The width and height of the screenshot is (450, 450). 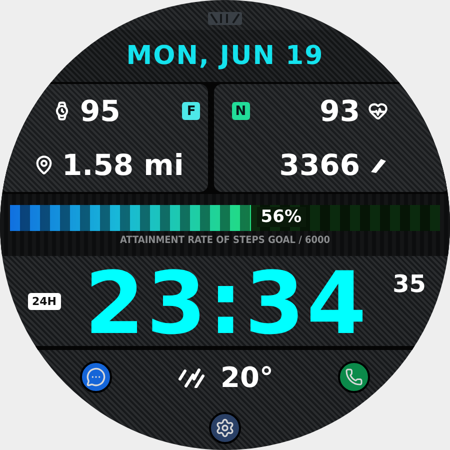 What do you see at coordinates (123, 165) in the screenshot?
I see `distance-value: 1.58 mi` at bounding box center [123, 165].